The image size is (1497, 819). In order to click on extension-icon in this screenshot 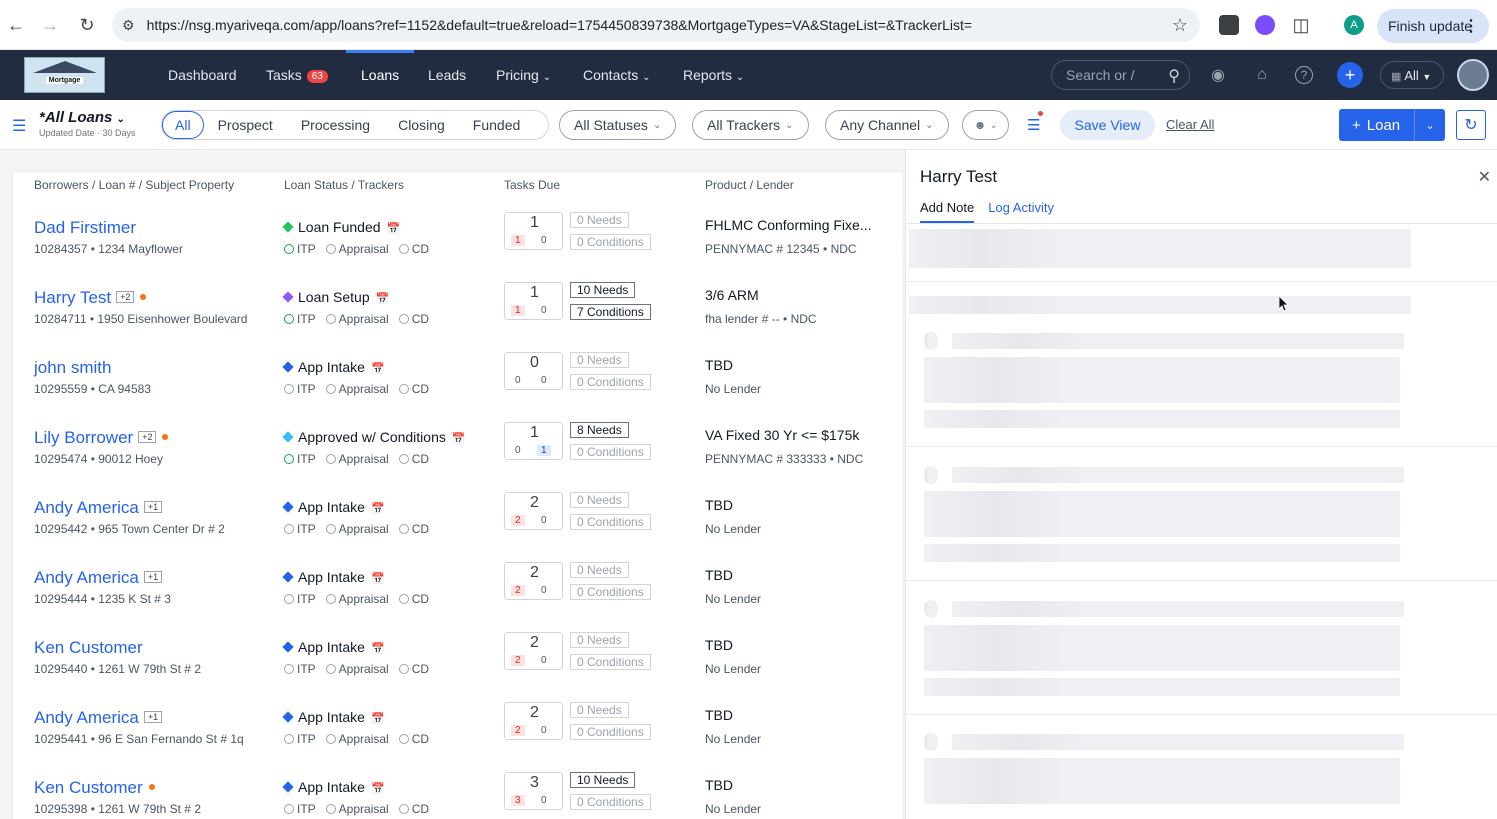, I will do `click(1229, 25)`.